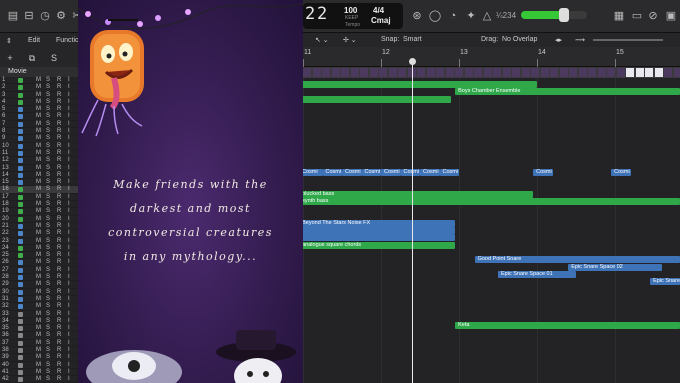 The height and width of the screenshot is (383, 680). I want to click on track-row: 29 M S R I, so click(39, 285).